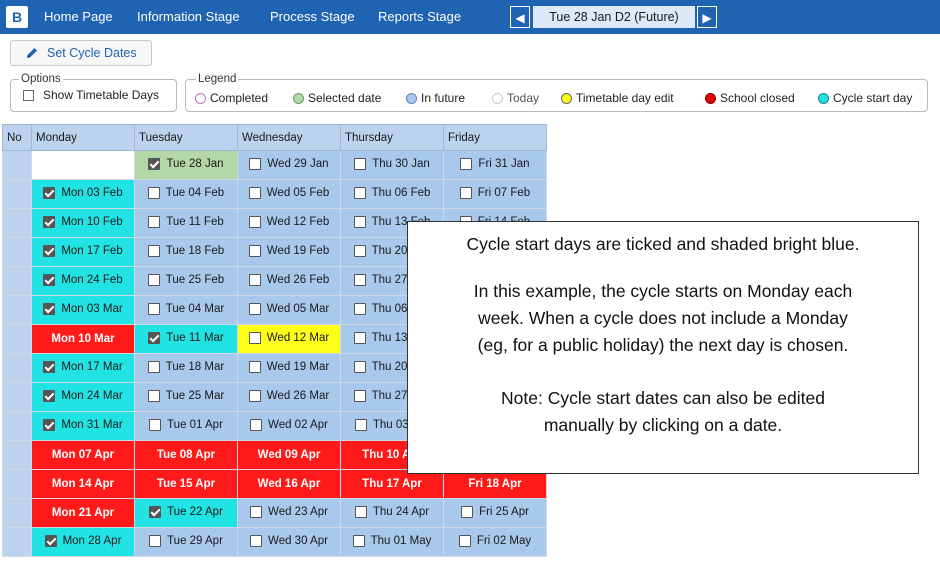  Describe the element at coordinates (520, 17) in the screenshot. I see `previous-day-arrow-icon: ◀` at that location.